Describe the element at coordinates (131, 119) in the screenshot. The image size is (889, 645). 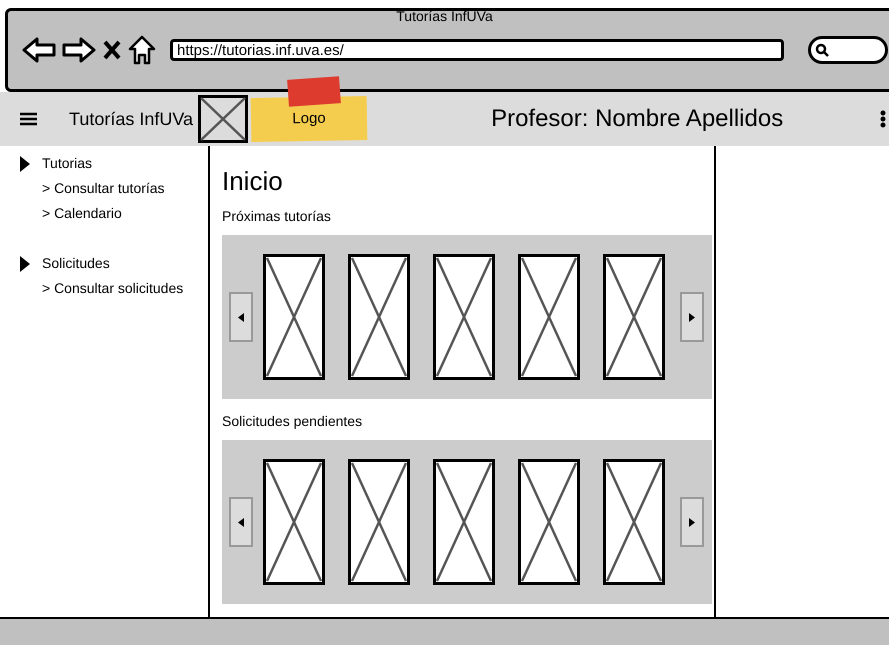
I see `app-name: Tutorías InfUVa` at that location.